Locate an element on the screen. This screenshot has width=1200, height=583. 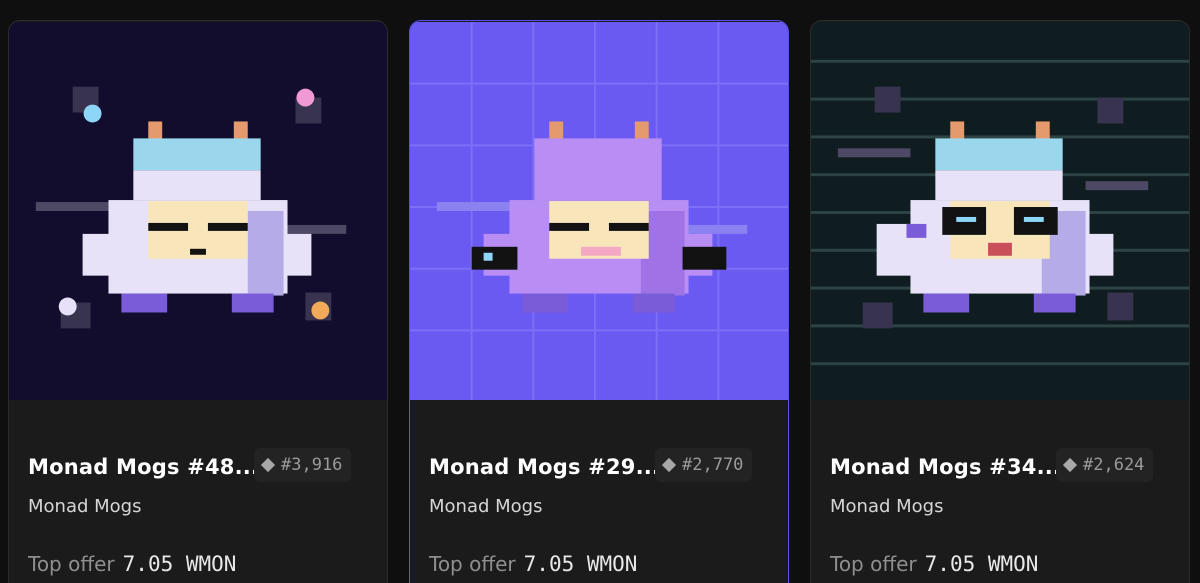
rarity-rank-badge: #3,916 is located at coordinates (303, 465).